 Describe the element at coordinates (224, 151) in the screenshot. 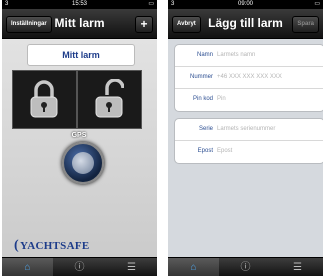

I see `email-input: Epost` at that location.